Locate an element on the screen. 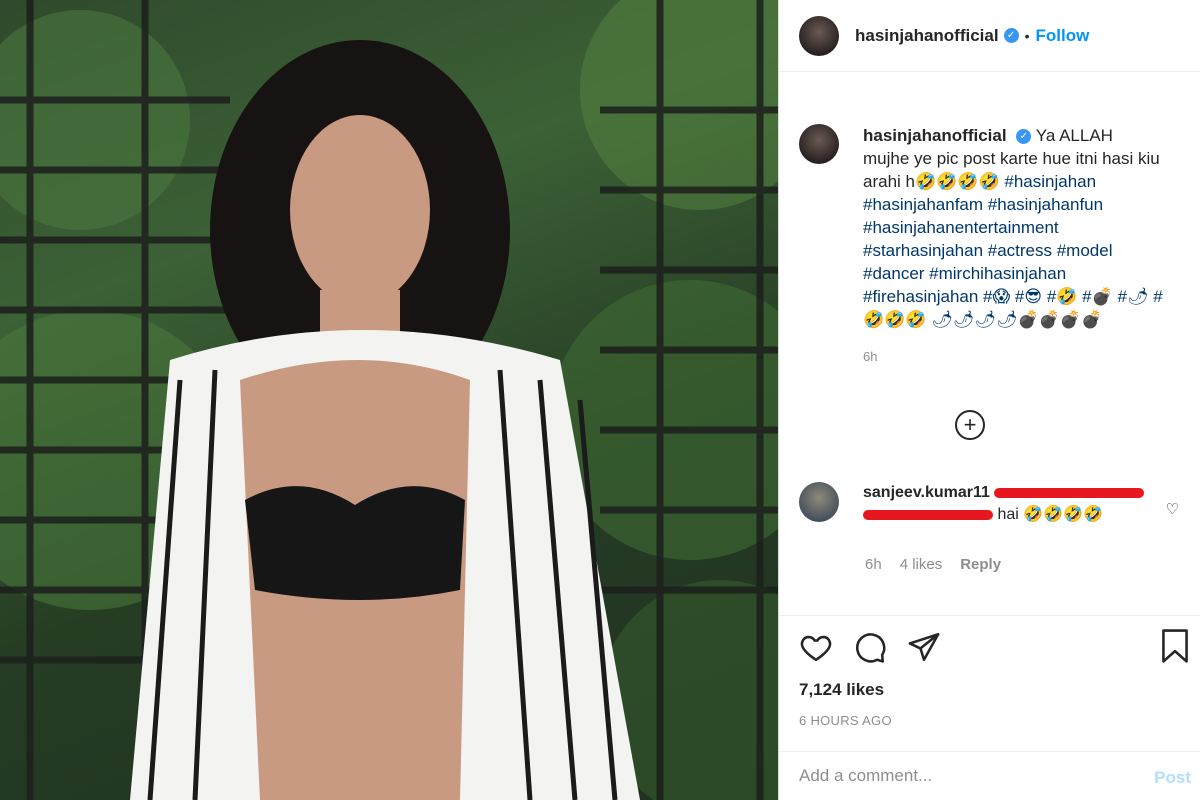 This screenshot has height=800, width=1200. comment-item: sanjeev.kumar11 hai 🤣🤣🤣🤣 ♡ is located at coordinates (989, 504).